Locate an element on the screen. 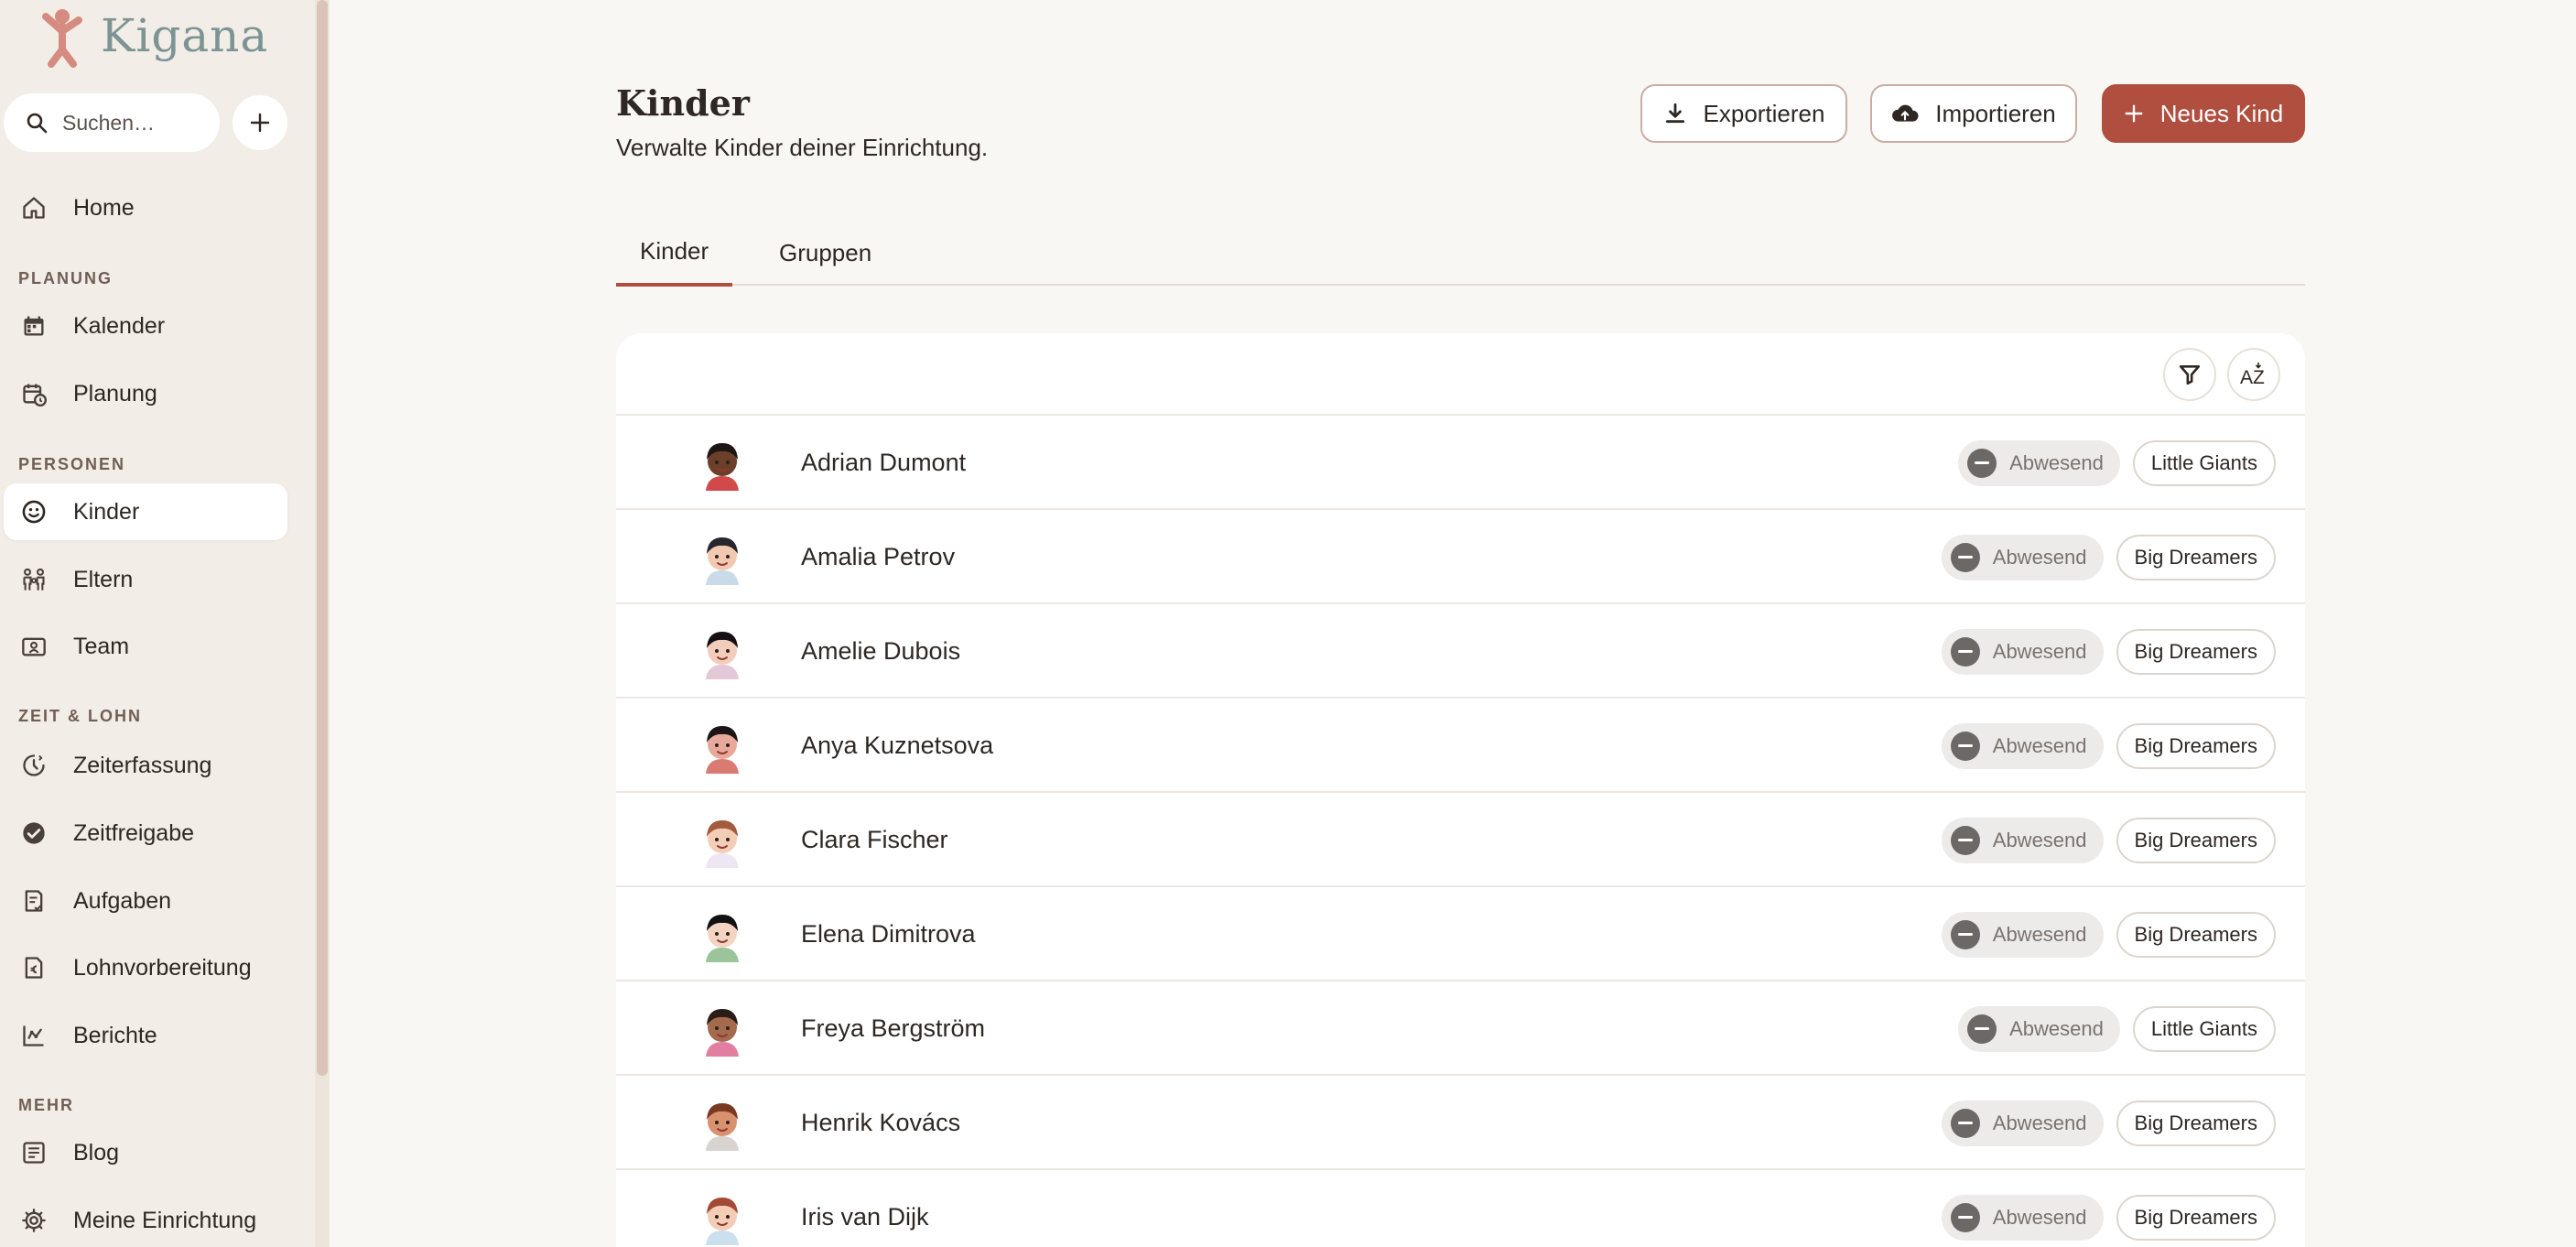 This screenshot has height=1247, width=2576. table-row: Iris van Dijk Abwesend Big Dreamers is located at coordinates (1460, 1208).